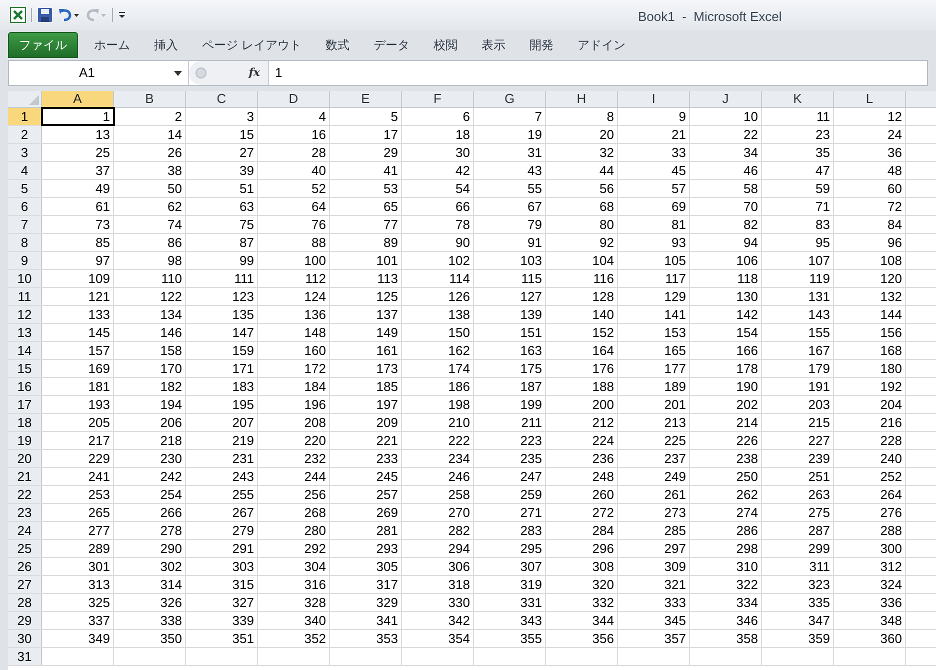 The width and height of the screenshot is (936, 670). I want to click on column-header: B, so click(150, 99).